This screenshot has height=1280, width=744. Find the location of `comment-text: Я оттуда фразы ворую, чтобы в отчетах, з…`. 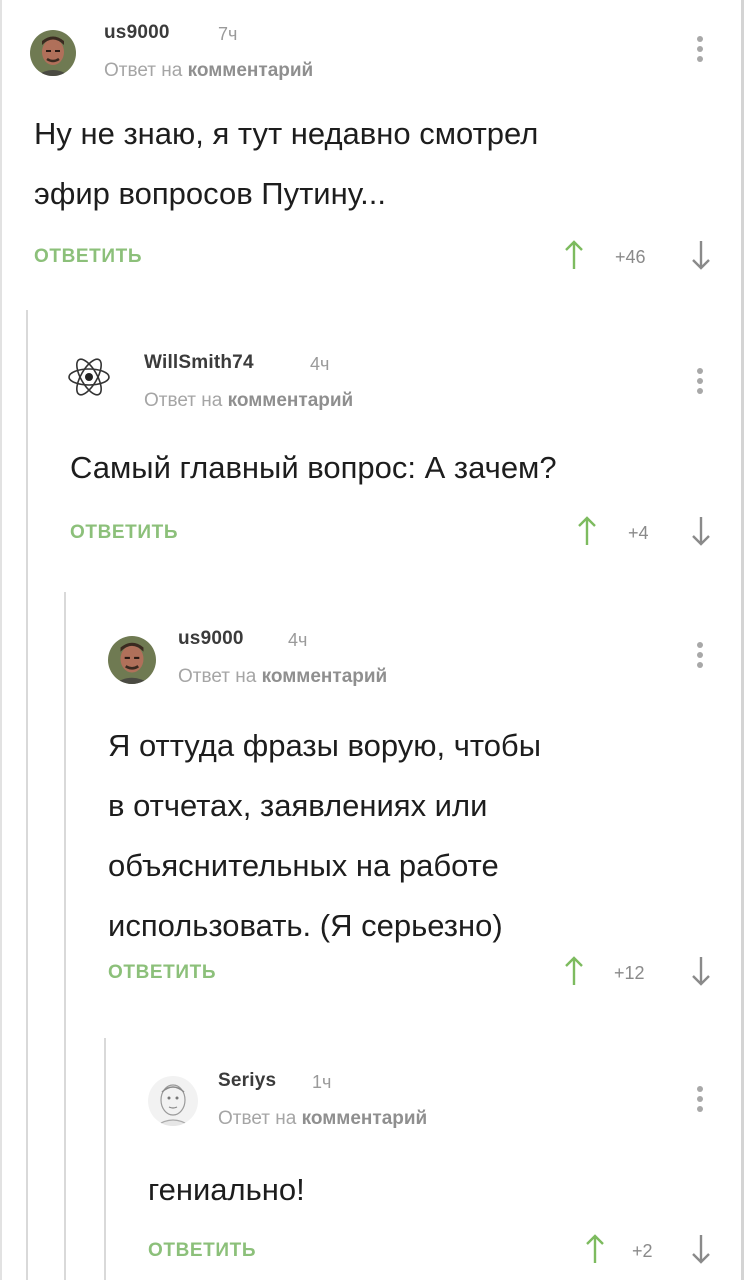

comment-text: Я оттуда фразы ворую, чтобы в отчетах, з… is located at coordinates (324, 836).